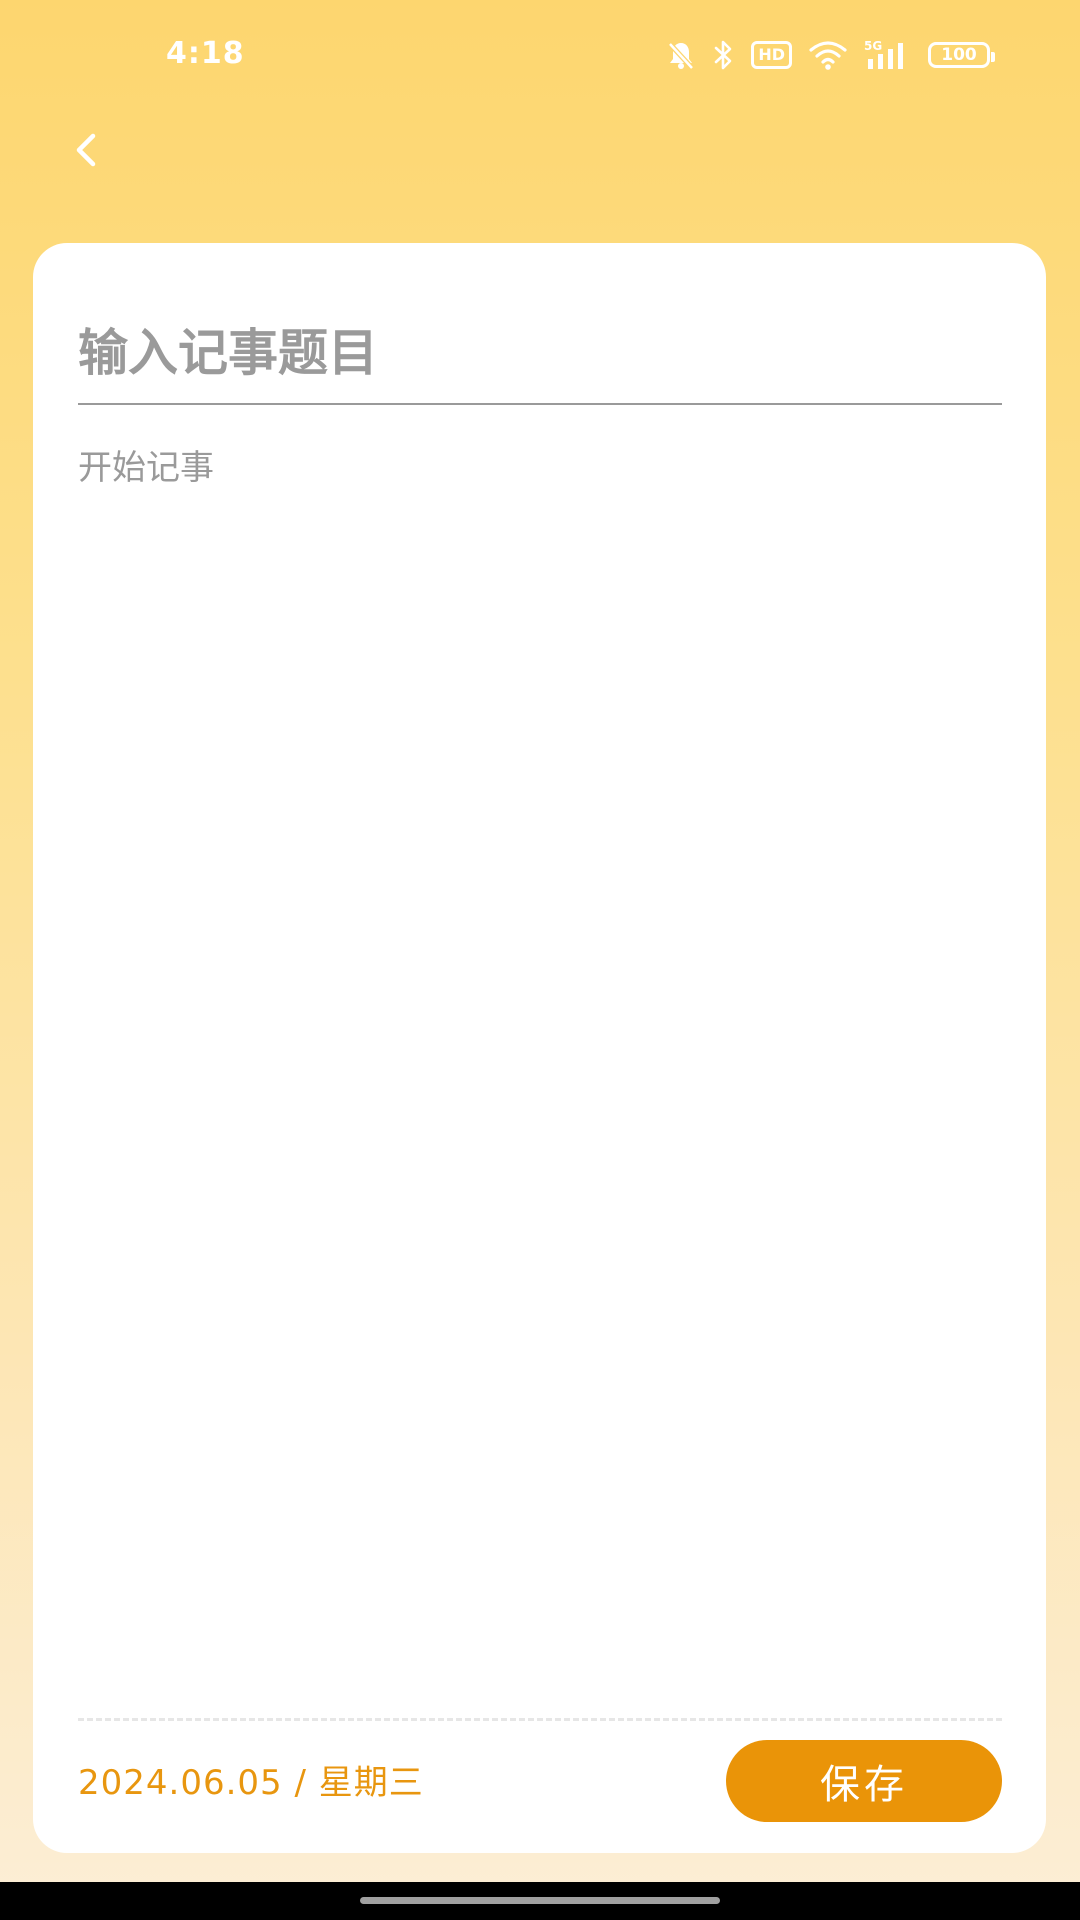 Image resolution: width=1080 pixels, height=1920 pixels. I want to click on home-gesture-handle, so click(540, 1900).